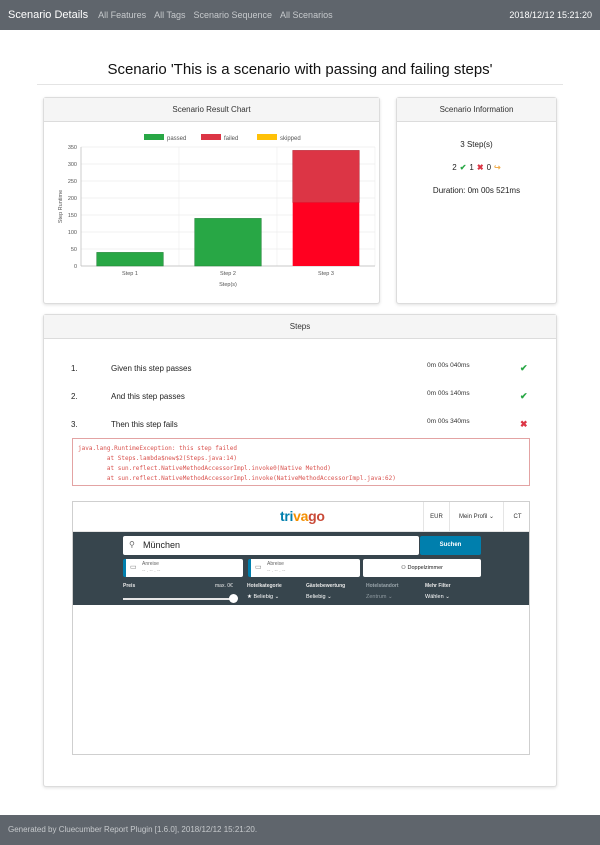 Image resolution: width=600 pixels, height=845 pixels. What do you see at coordinates (438, 586) in the screenshot?
I see `filter-label: Mehr Filter` at bounding box center [438, 586].